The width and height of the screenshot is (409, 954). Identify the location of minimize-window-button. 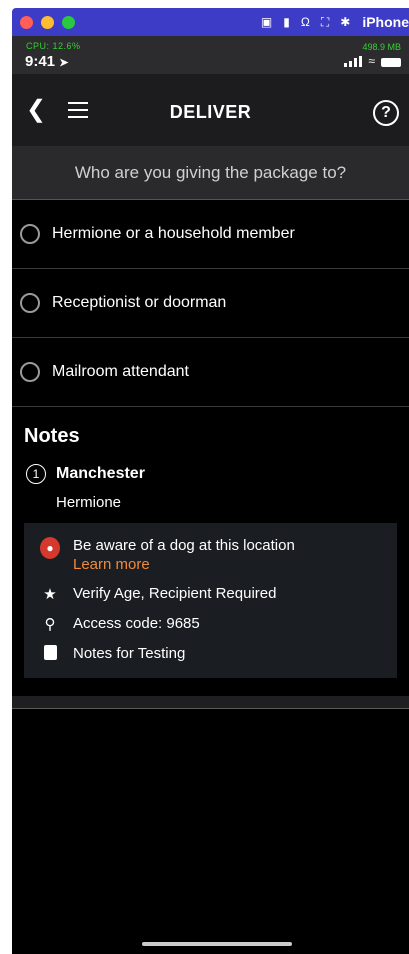
(47, 22).